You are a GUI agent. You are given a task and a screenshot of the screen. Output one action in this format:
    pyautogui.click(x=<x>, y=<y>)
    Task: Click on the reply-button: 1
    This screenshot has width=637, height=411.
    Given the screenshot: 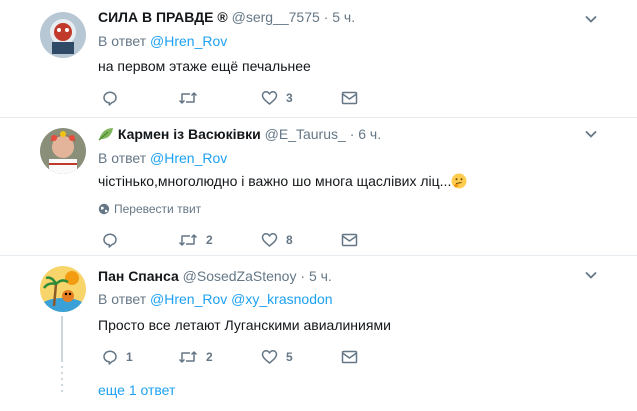 What is the action you would take?
    pyautogui.click(x=117, y=357)
    